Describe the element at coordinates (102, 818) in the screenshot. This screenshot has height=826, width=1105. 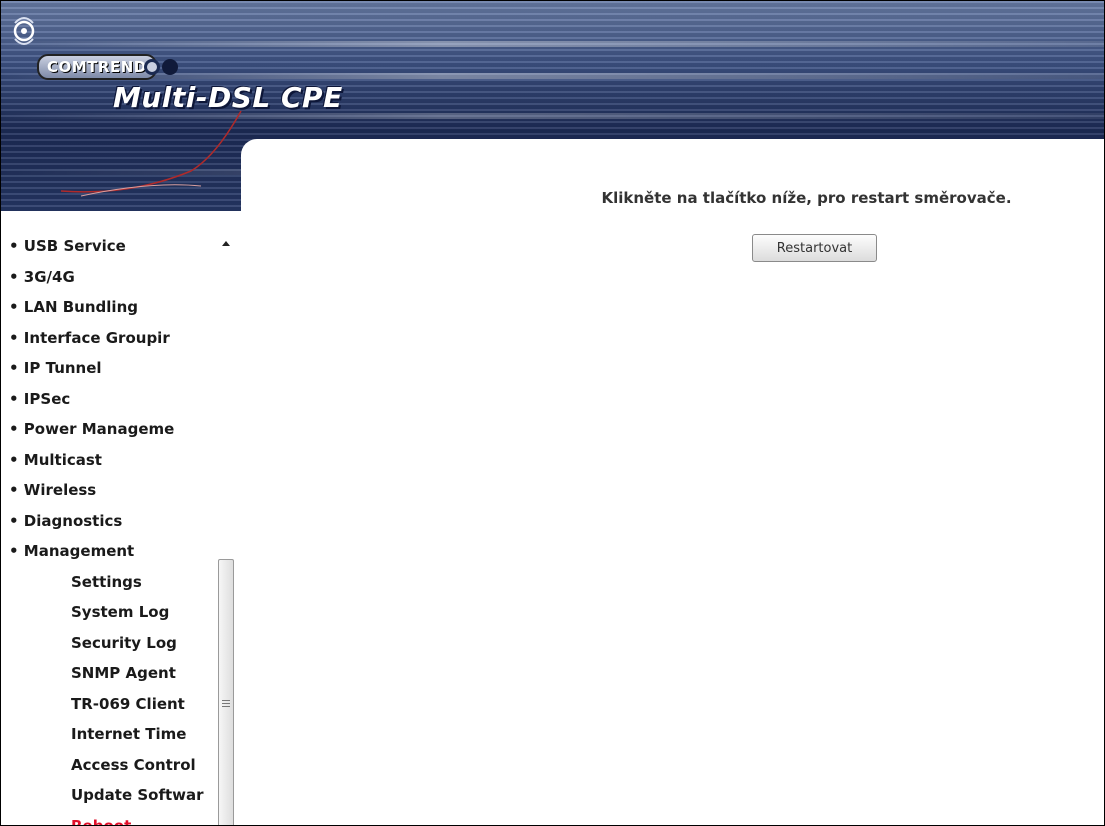
I see `sidebar-subitem-reboot: Reboot` at that location.